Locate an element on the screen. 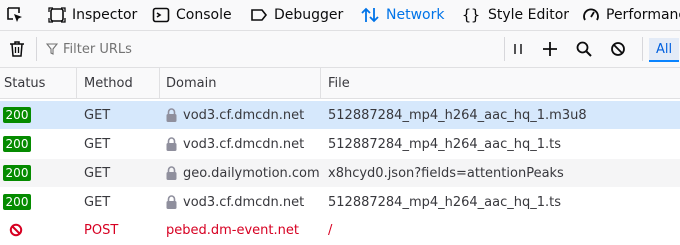  method-cell: POST is located at coordinates (101, 230).